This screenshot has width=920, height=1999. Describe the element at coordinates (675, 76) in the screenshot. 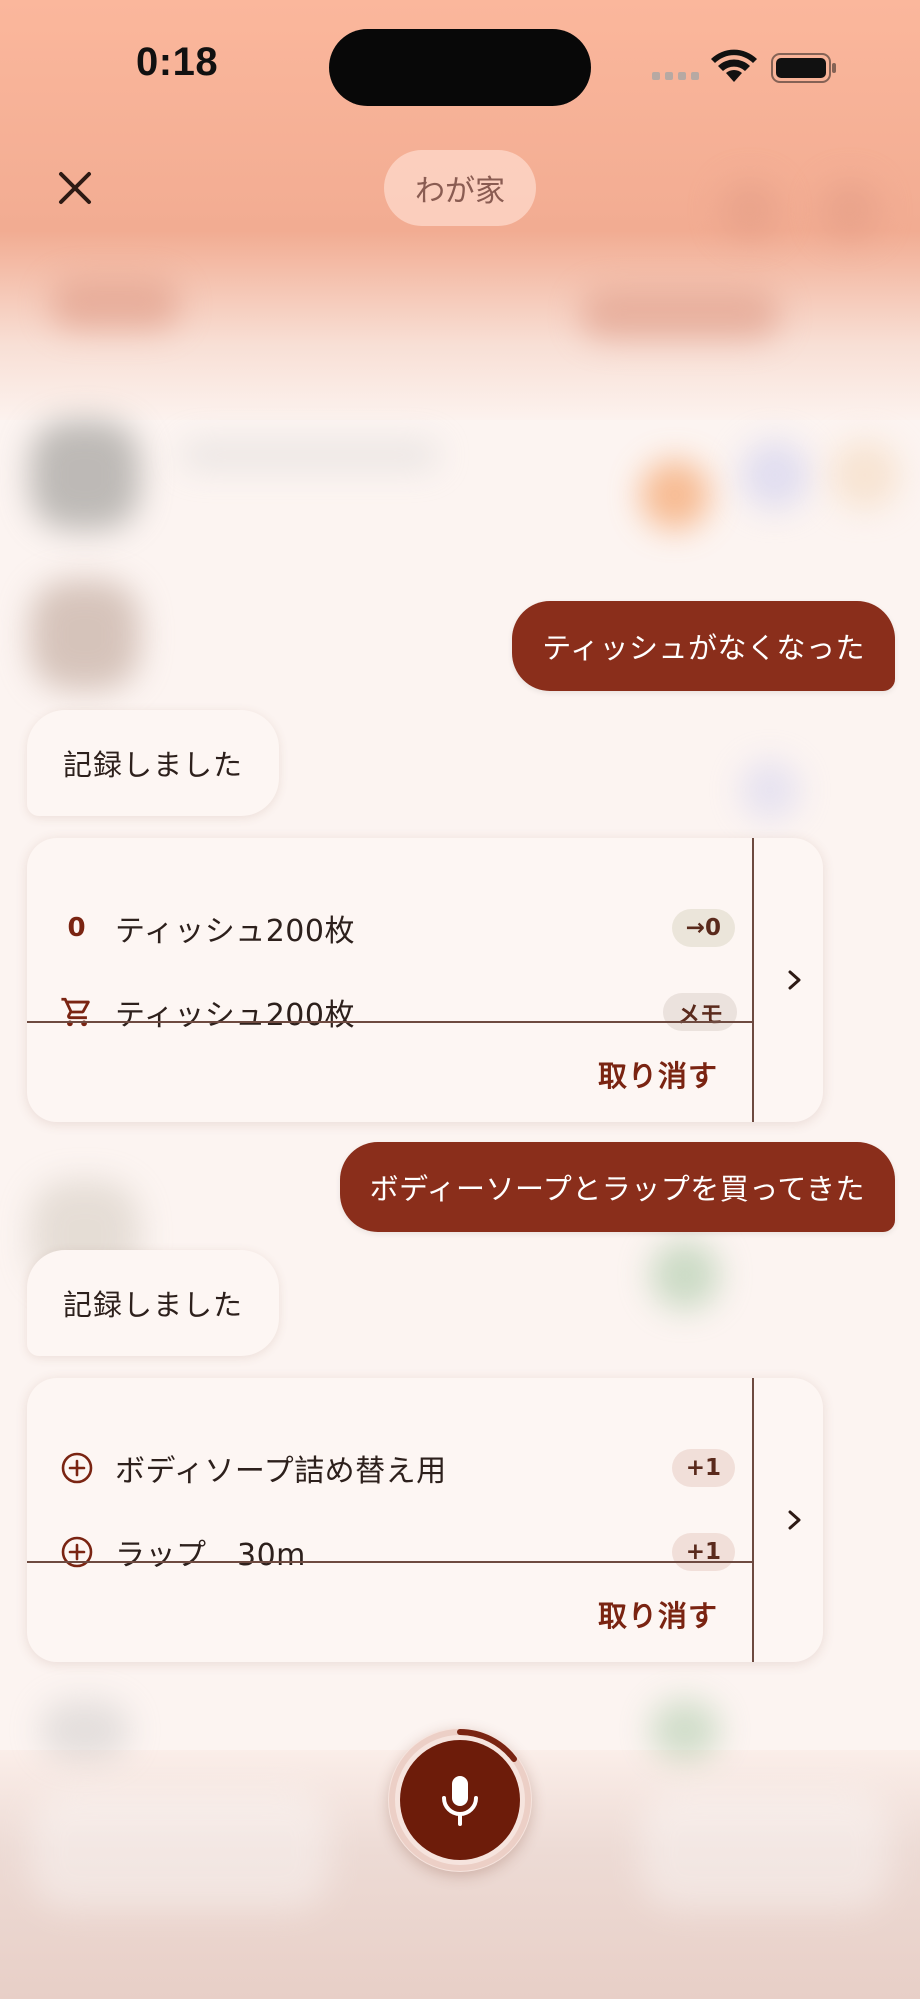

I see `cellular-icon` at that location.